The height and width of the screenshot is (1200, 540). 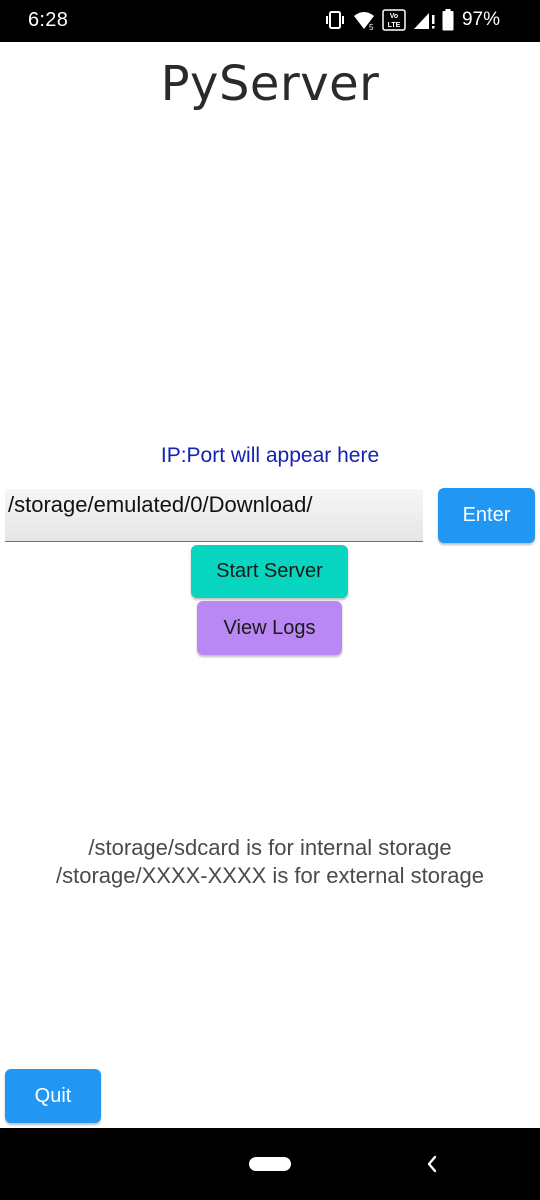 I want to click on storage-info-internal: /storage/sdcard is for internal storage, so click(x=270, y=847).